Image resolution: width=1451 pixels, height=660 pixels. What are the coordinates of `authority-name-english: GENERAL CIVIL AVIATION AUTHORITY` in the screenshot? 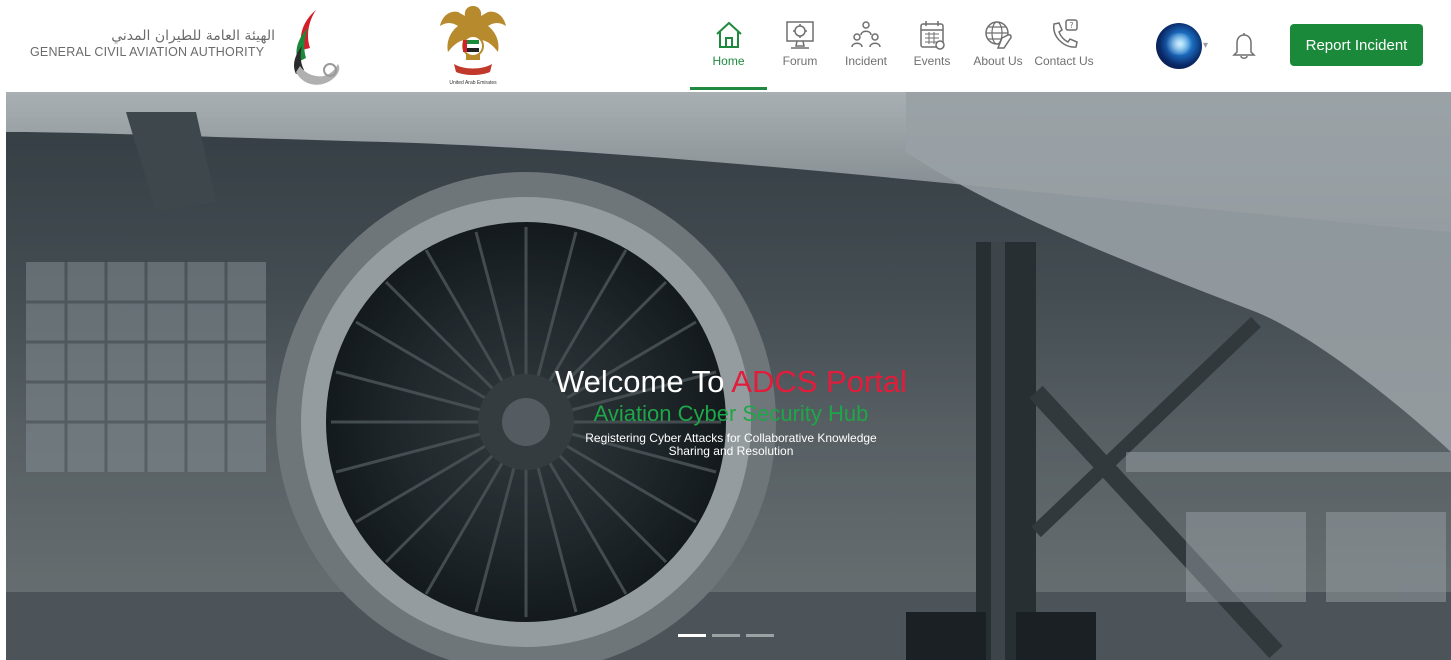 It's located at (147, 52).